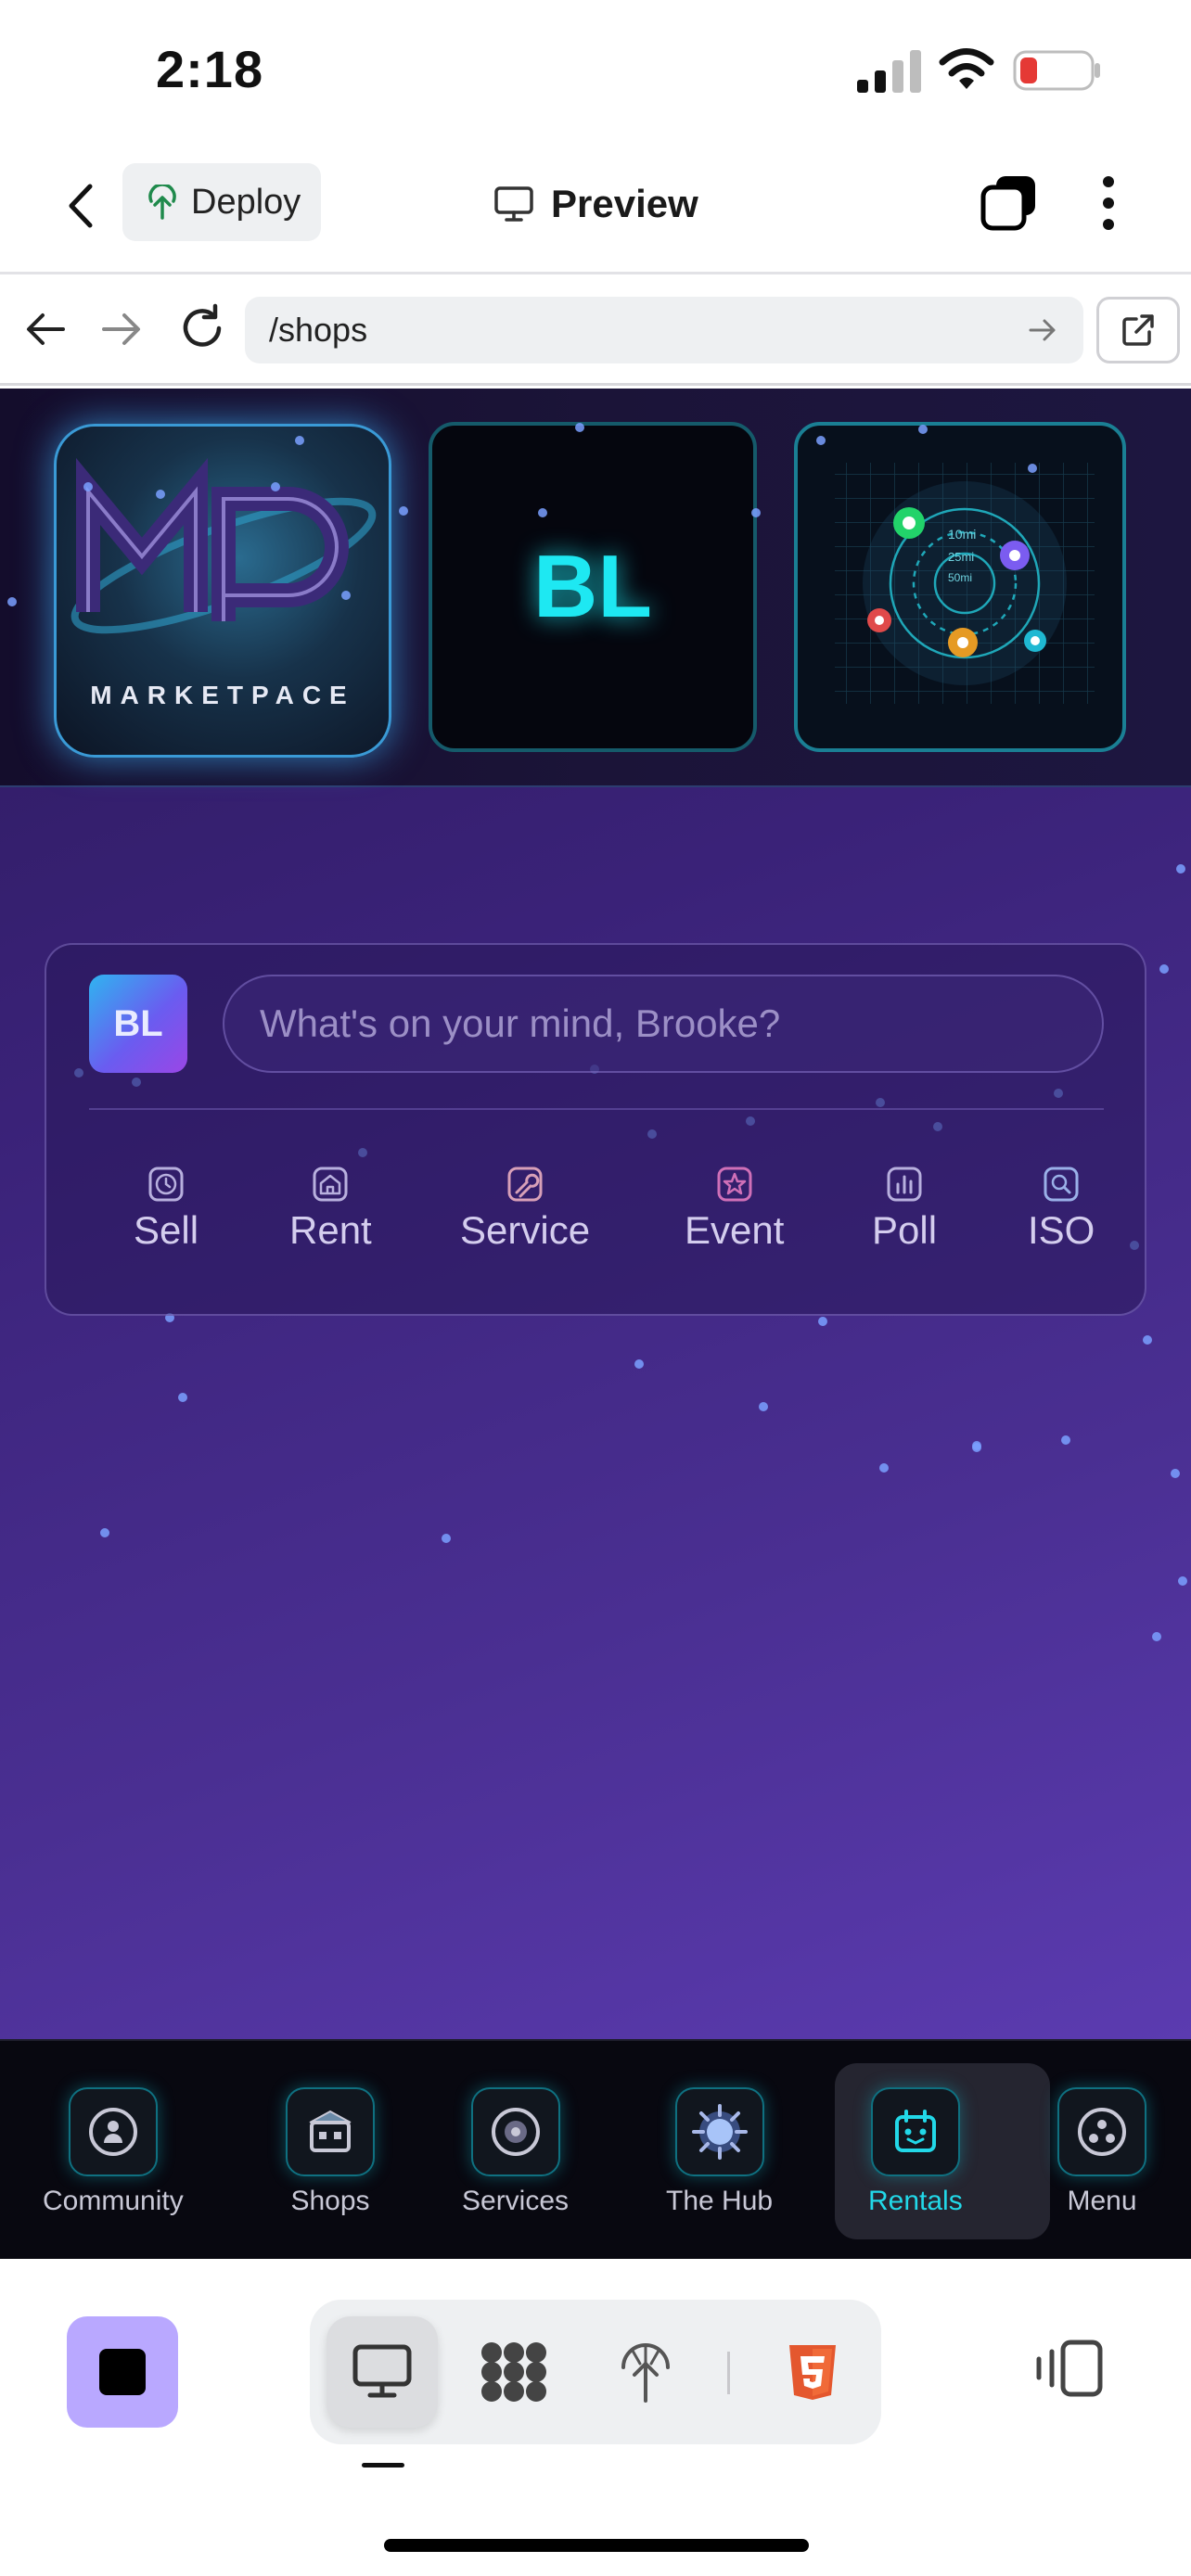 The width and height of the screenshot is (1191, 2576). What do you see at coordinates (960, 578) in the screenshot?
I see `radar-ring-label: 50mi` at bounding box center [960, 578].